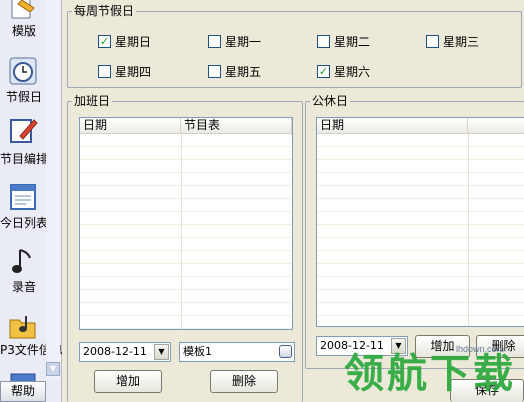 This screenshot has width=524, height=402. Describe the element at coordinates (330, 101) in the screenshot. I see `public-holiday-title: 公休日` at that location.